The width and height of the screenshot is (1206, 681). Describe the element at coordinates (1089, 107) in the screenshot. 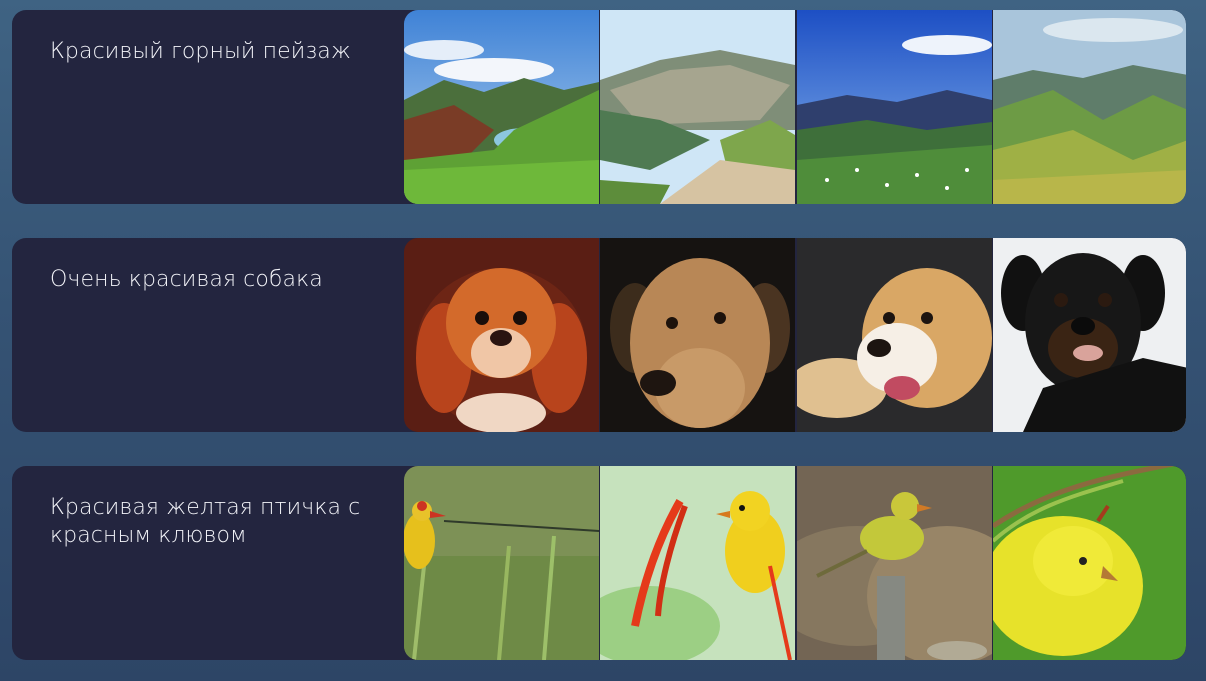

I see `green-hills-image` at that location.